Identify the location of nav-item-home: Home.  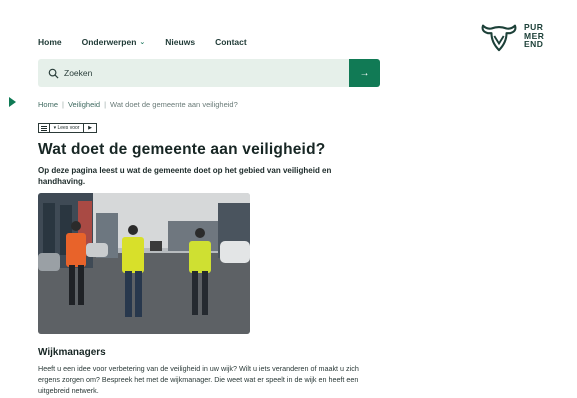
(50, 42).